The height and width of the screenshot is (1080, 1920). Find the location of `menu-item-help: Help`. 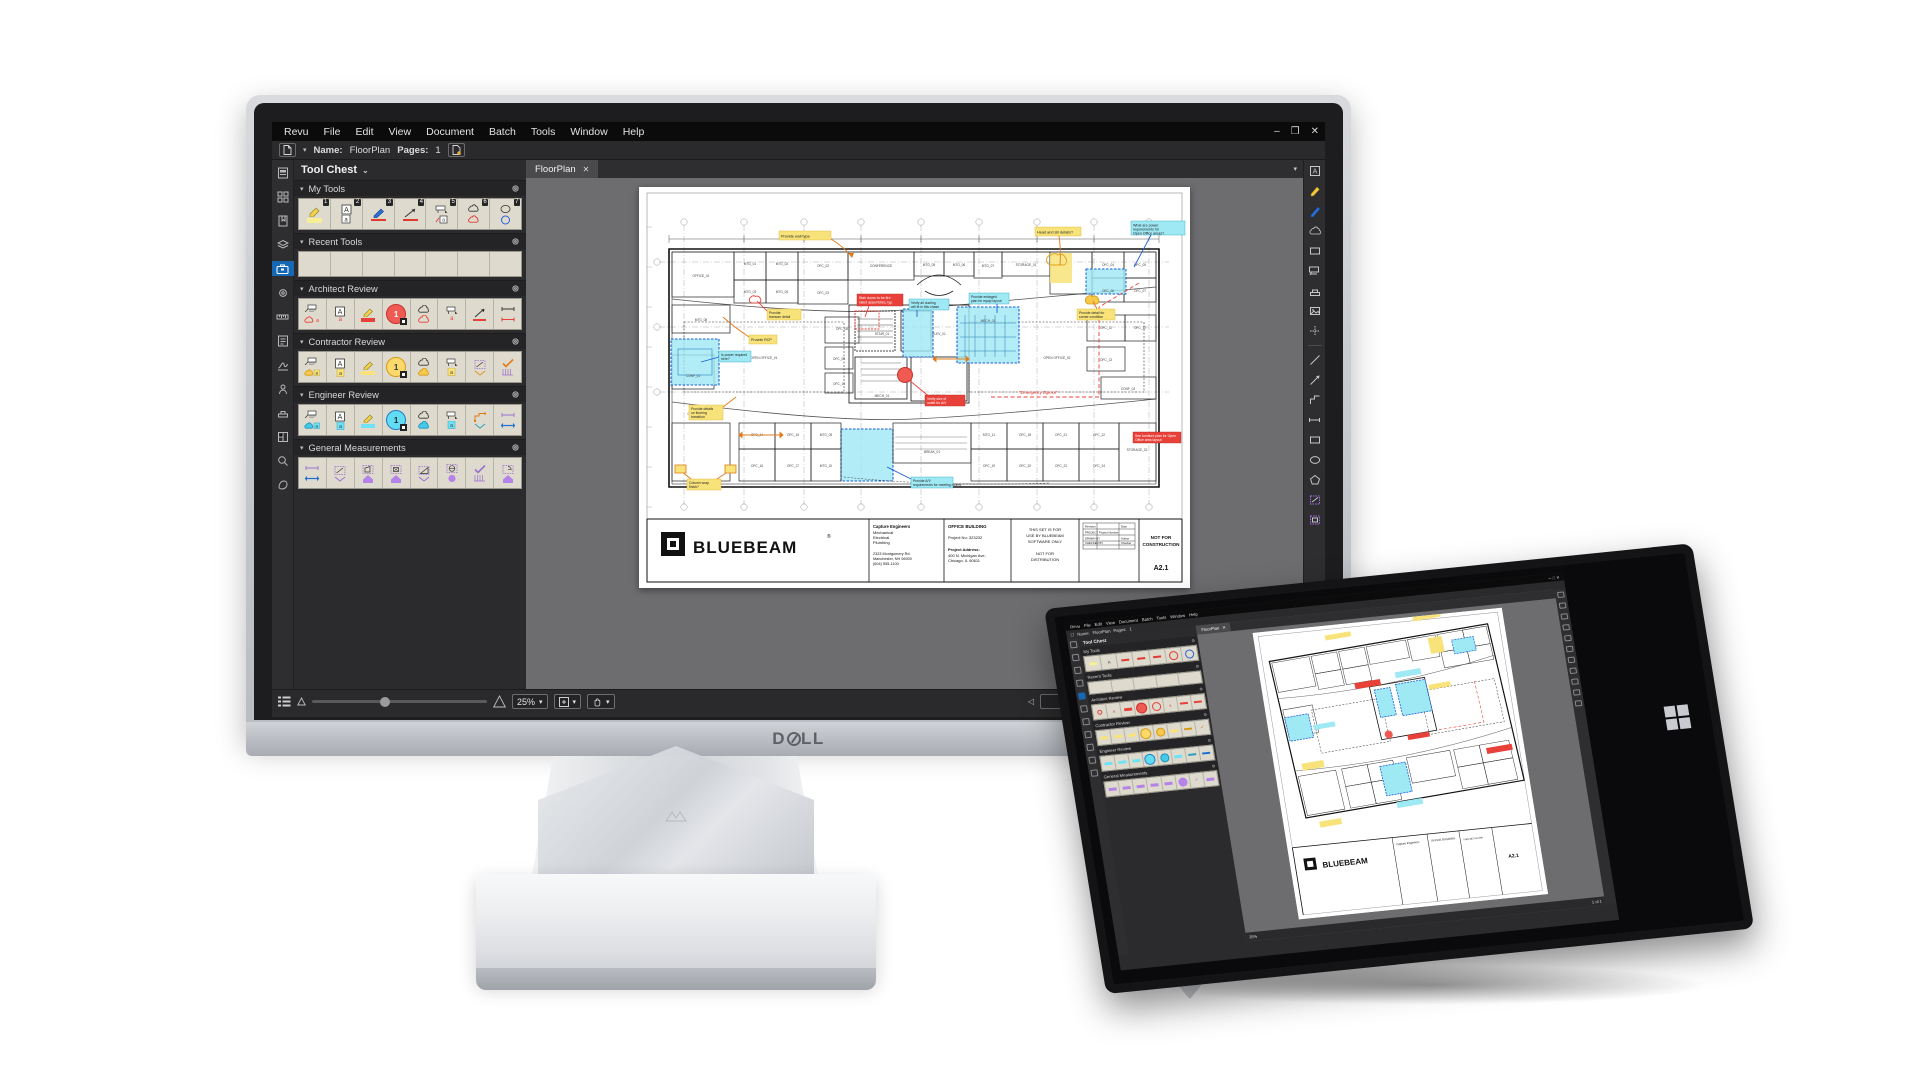

menu-item-help: Help is located at coordinates (634, 132).